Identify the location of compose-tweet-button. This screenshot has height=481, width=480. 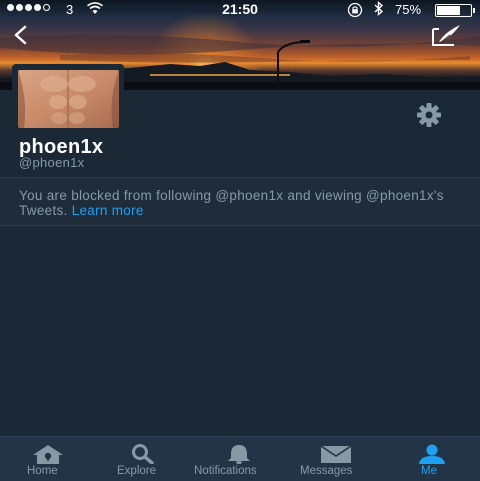
(447, 35).